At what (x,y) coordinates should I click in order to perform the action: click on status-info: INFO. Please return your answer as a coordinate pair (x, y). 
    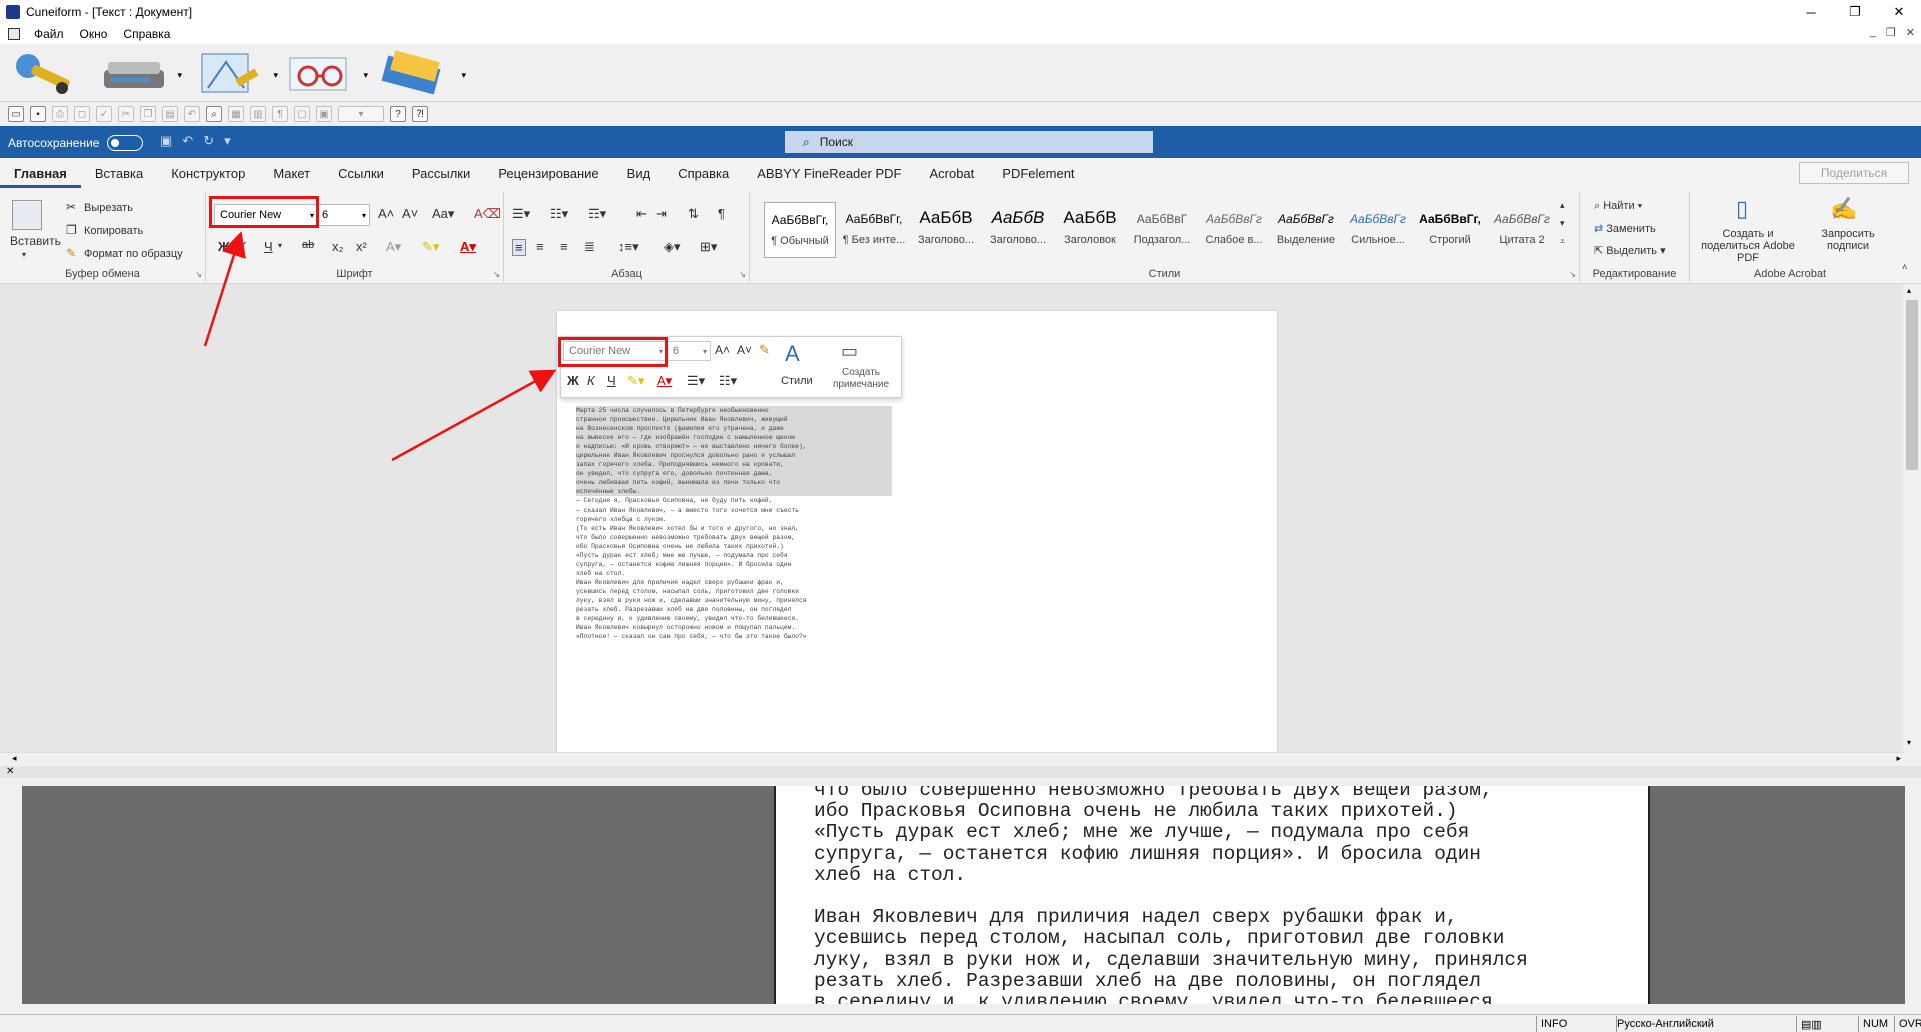
    Looking at the image, I should click on (1576, 1024).